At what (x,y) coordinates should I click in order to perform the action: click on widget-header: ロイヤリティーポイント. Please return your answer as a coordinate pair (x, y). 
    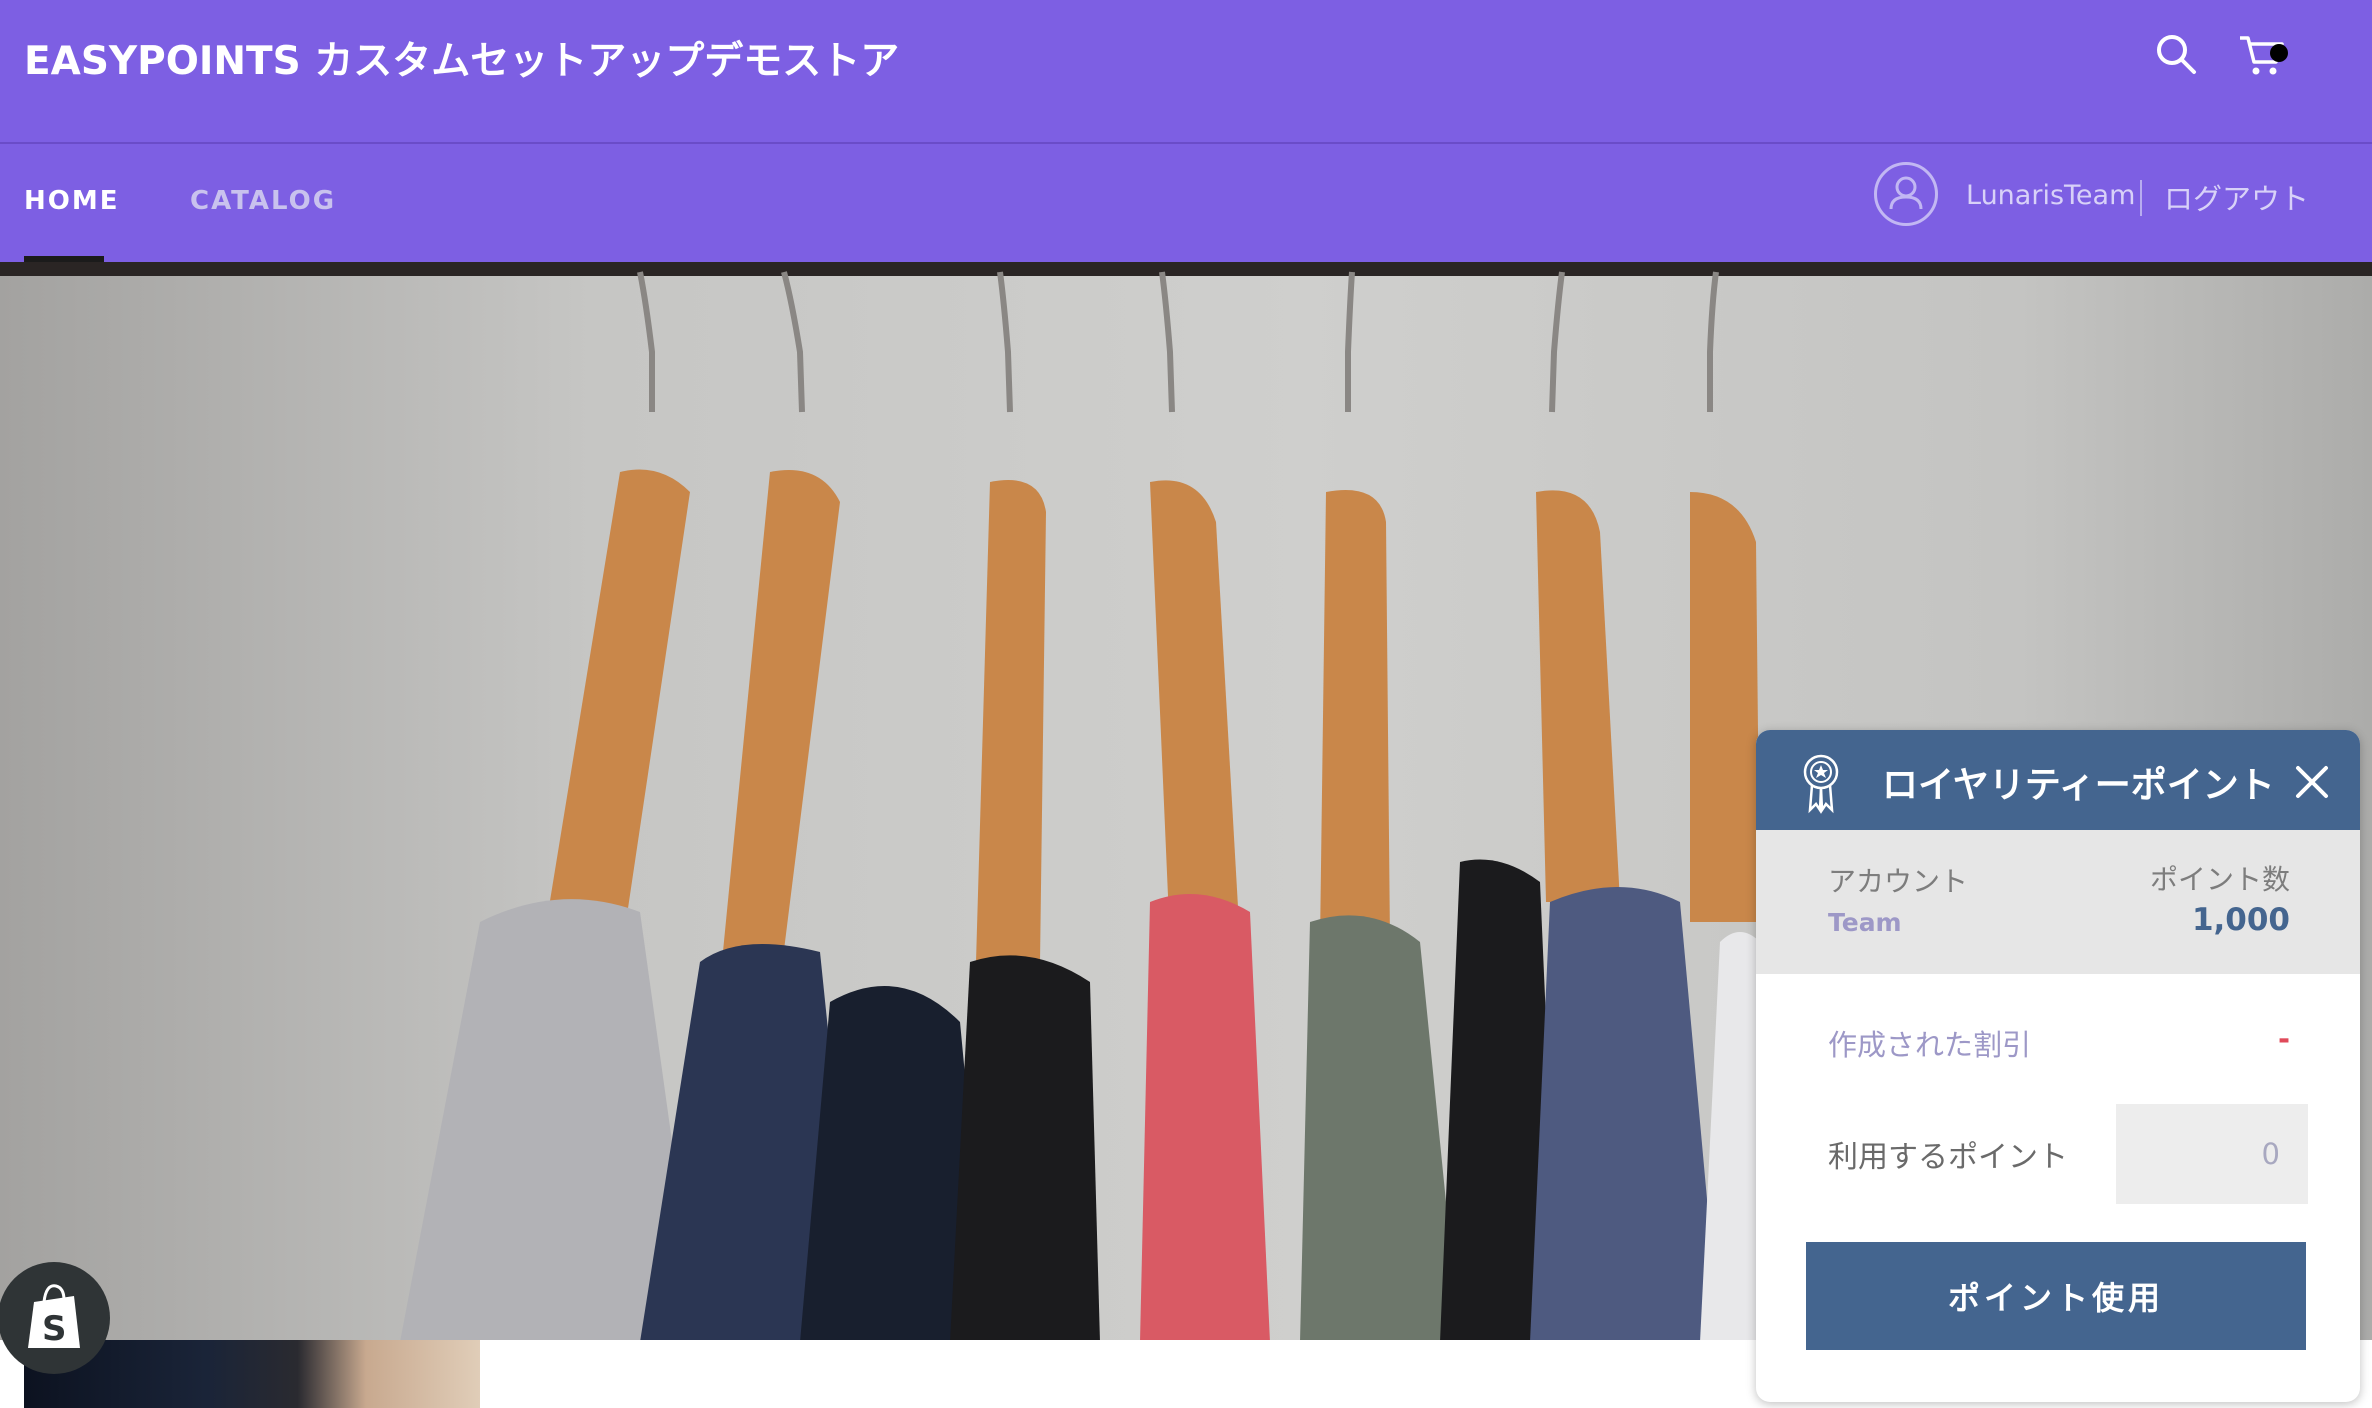
    Looking at the image, I should click on (2058, 780).